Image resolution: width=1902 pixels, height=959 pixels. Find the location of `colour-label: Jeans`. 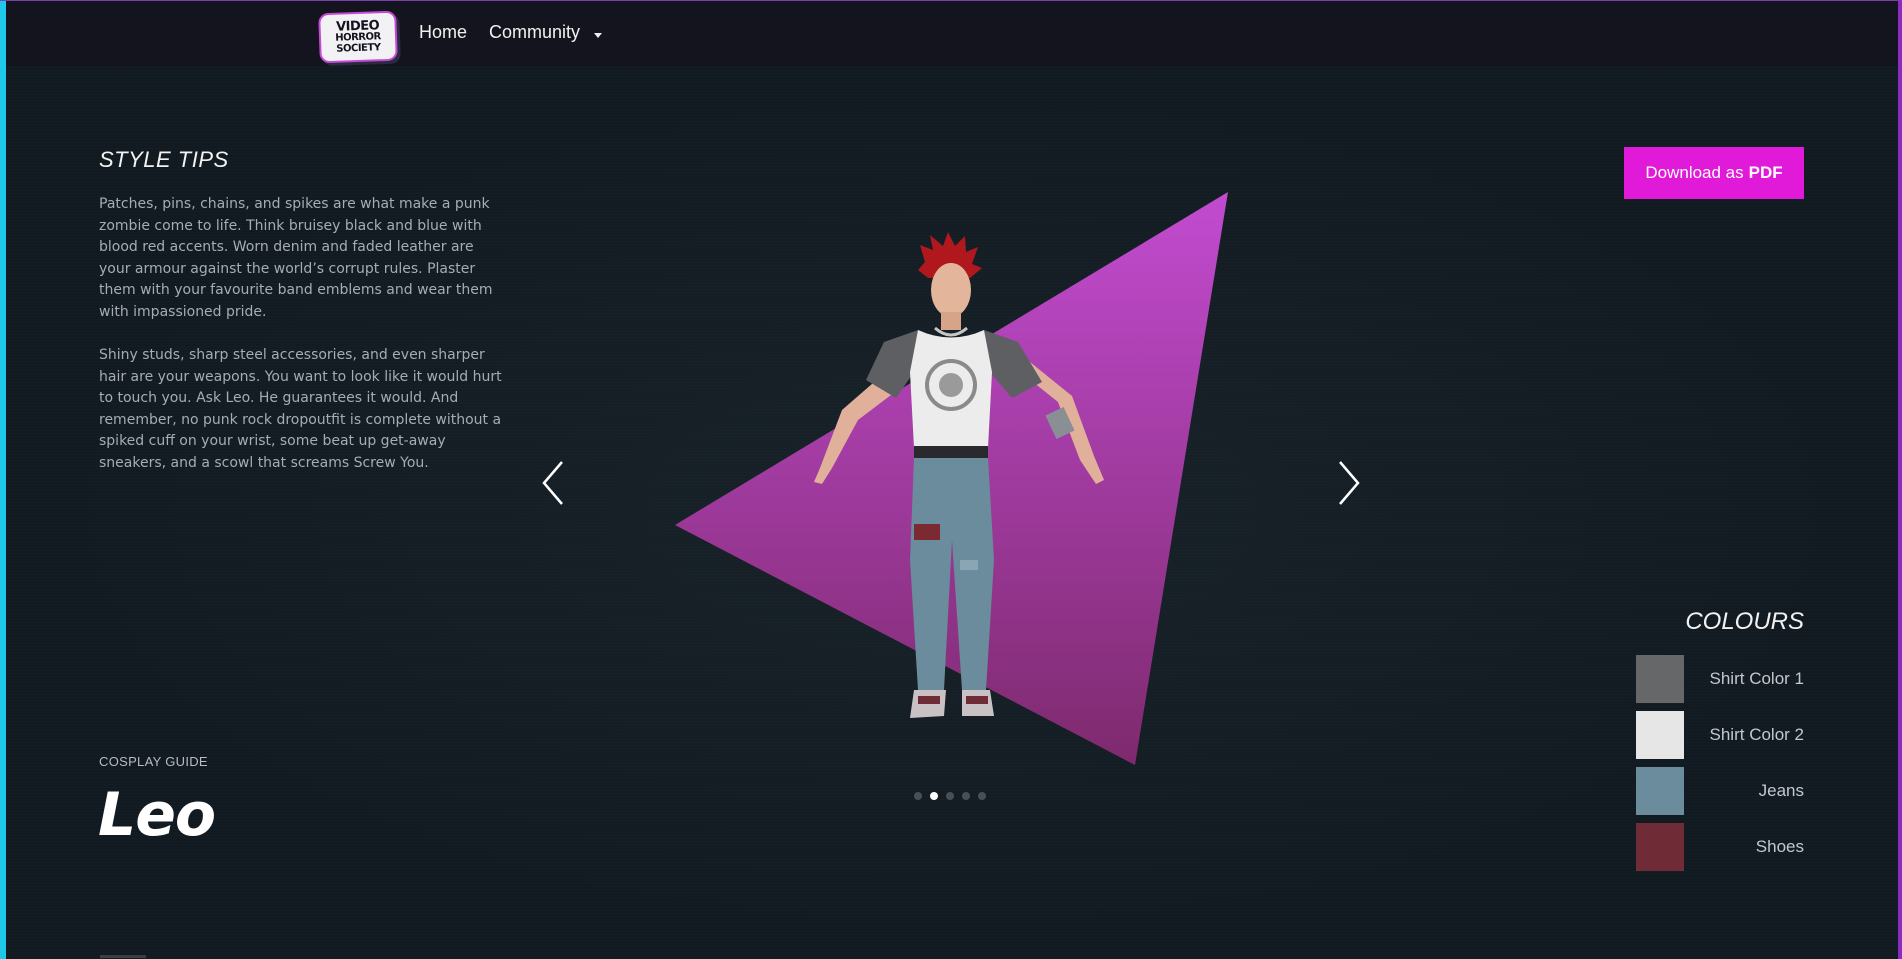

colour-label: Jeans is located at coordinates (1781, 790).